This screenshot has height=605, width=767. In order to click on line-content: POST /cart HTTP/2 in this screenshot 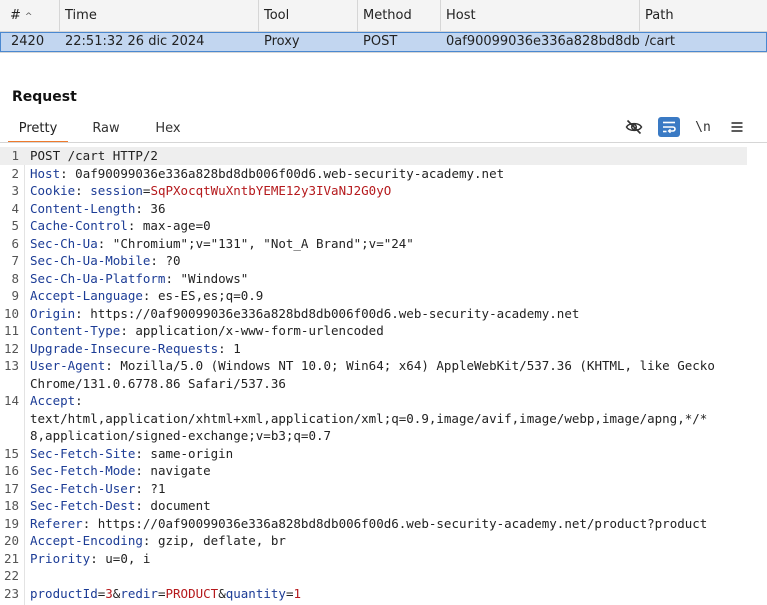, I will do `click(94, 156)`.